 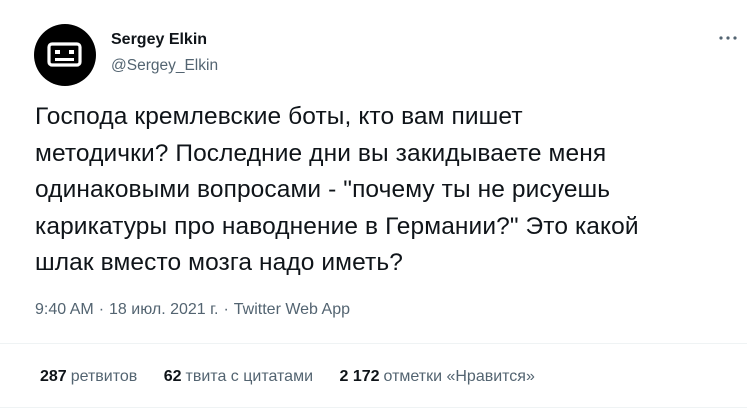 I want to click on retweets-label: ретвитов, so click(x=104, y=376).